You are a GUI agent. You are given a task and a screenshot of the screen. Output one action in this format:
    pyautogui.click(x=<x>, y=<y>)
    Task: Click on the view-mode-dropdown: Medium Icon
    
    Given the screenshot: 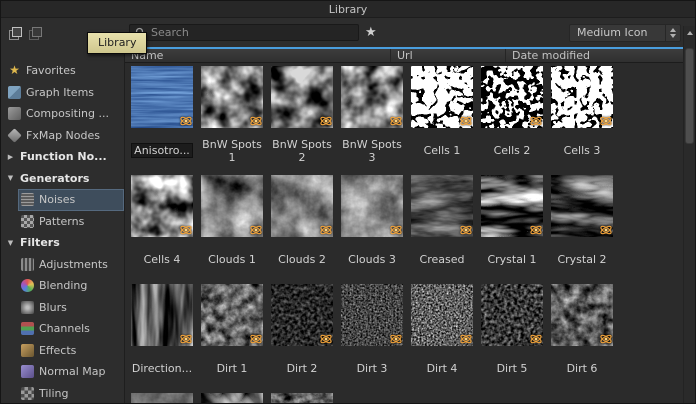 What is the action you would take?
    pyautogui.click(x=625, y=32)
    